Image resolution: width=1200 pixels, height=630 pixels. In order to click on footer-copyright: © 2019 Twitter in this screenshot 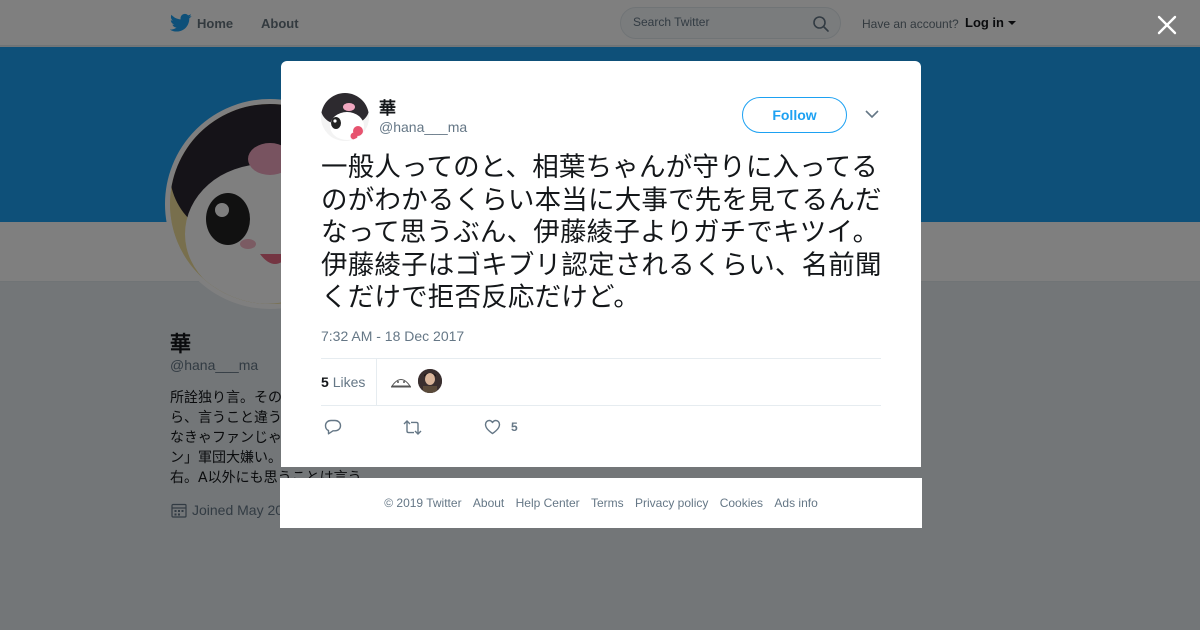, I will do `click(423, 503)`.